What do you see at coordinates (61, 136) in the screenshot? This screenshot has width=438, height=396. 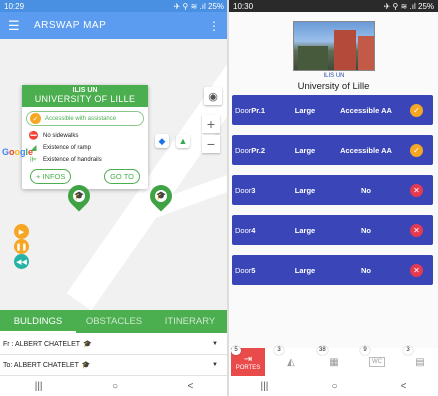 I see `feature-label: No sidewalks` at bounding box center [61, 136].